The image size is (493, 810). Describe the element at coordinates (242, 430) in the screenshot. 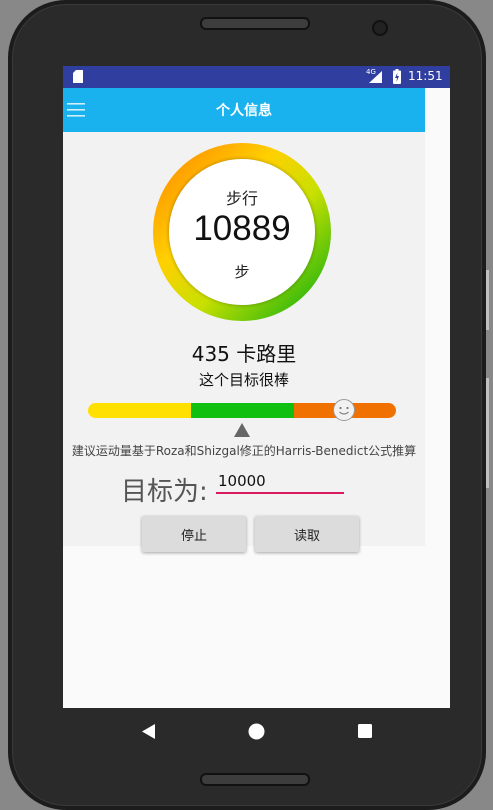

I see `triangle-up-icon` at that location.